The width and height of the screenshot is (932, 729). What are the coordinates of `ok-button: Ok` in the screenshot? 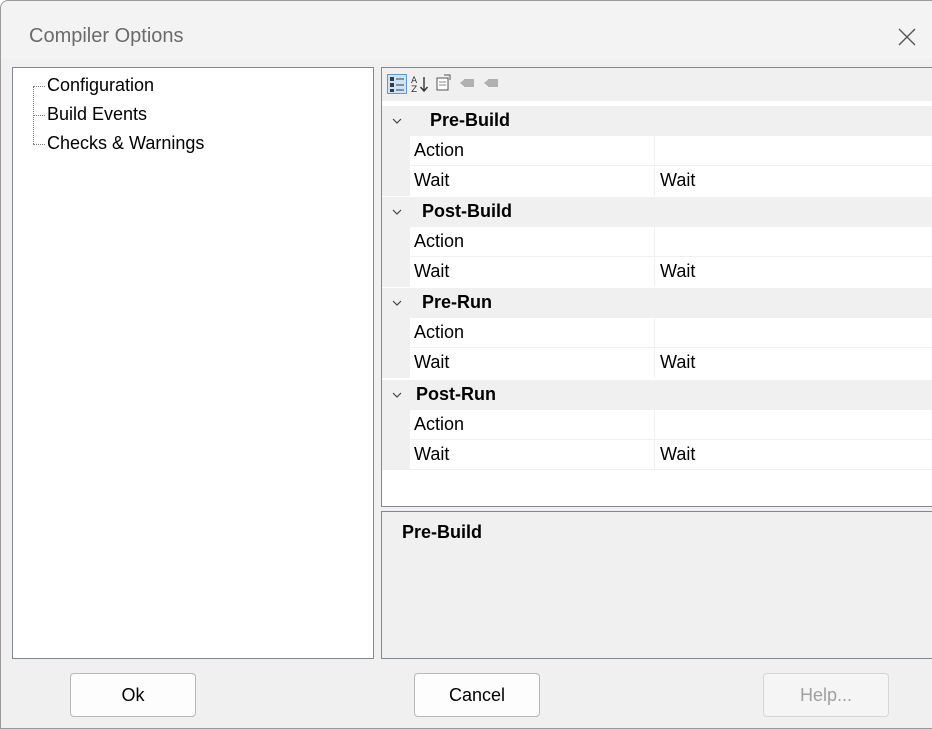 It's located at (133, 695).